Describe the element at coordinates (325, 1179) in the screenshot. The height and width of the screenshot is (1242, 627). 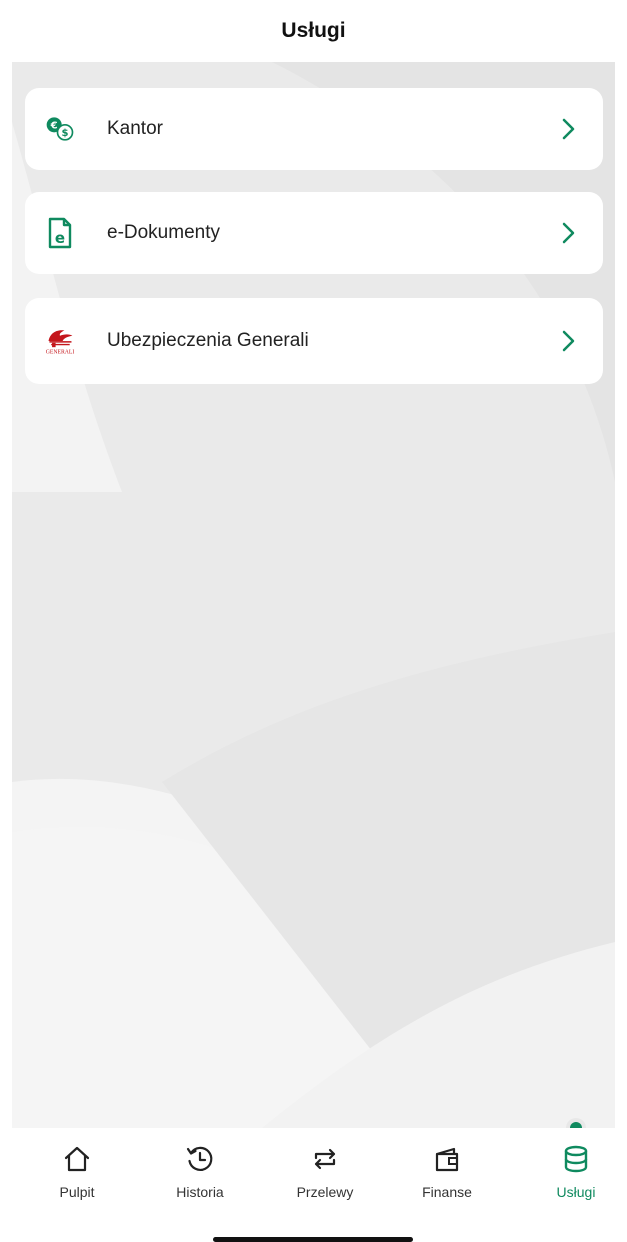
I see `tab-przelewy: Przelewy` at that location.